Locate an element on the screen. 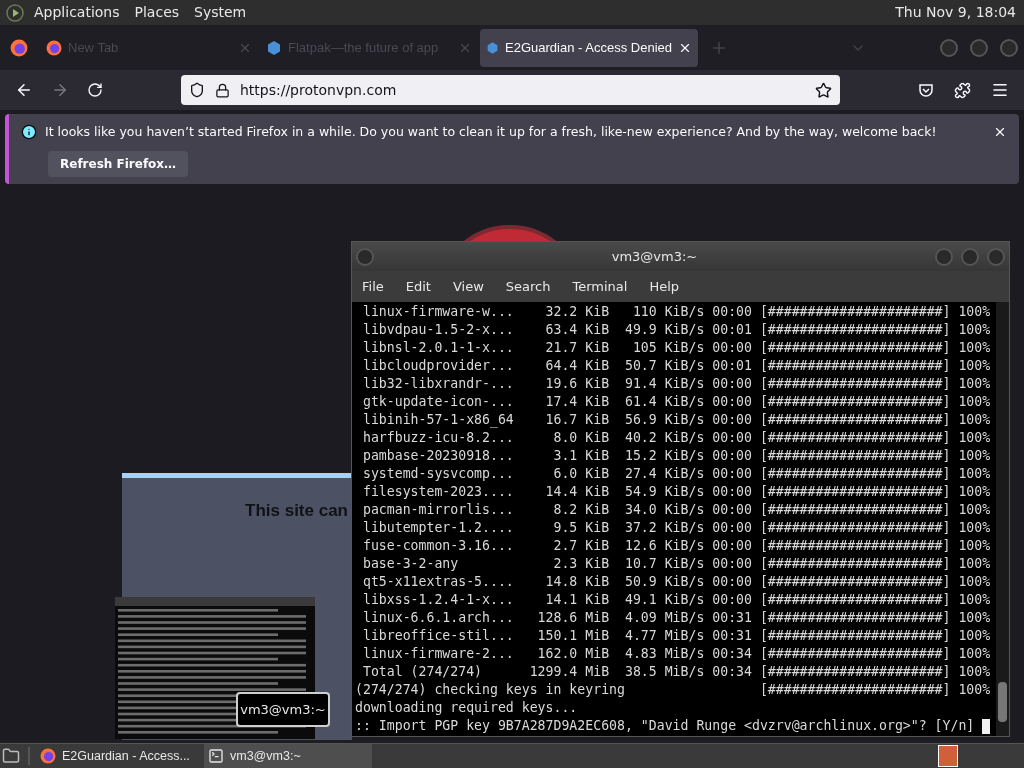 The width and height of the screenshot is (1024, 768). panel-clock: Thu Nov 9, 18:04 is located at coordinates (955, 12).